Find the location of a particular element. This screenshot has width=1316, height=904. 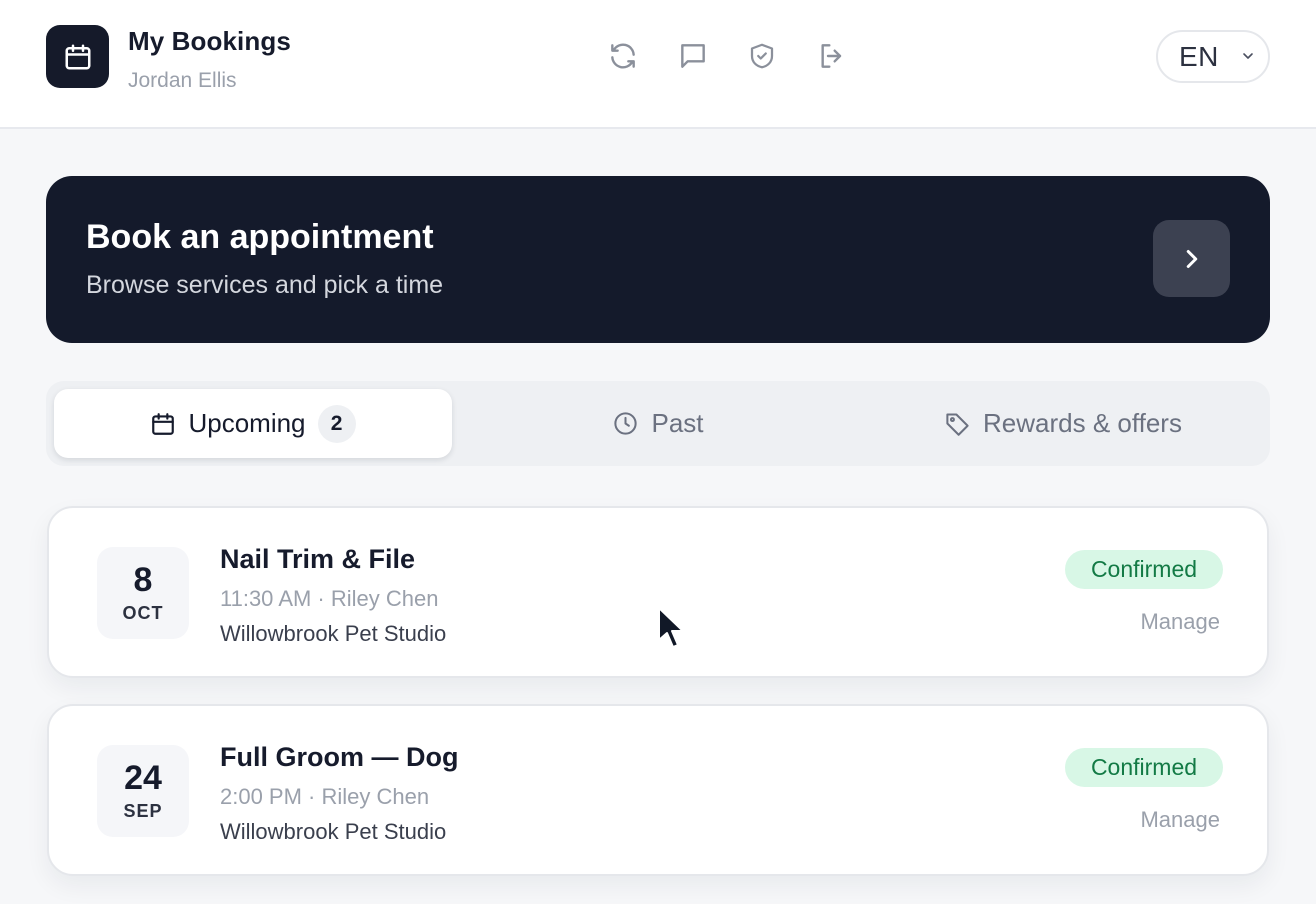

count-badge: 2 is located at coordinates (336, 423).